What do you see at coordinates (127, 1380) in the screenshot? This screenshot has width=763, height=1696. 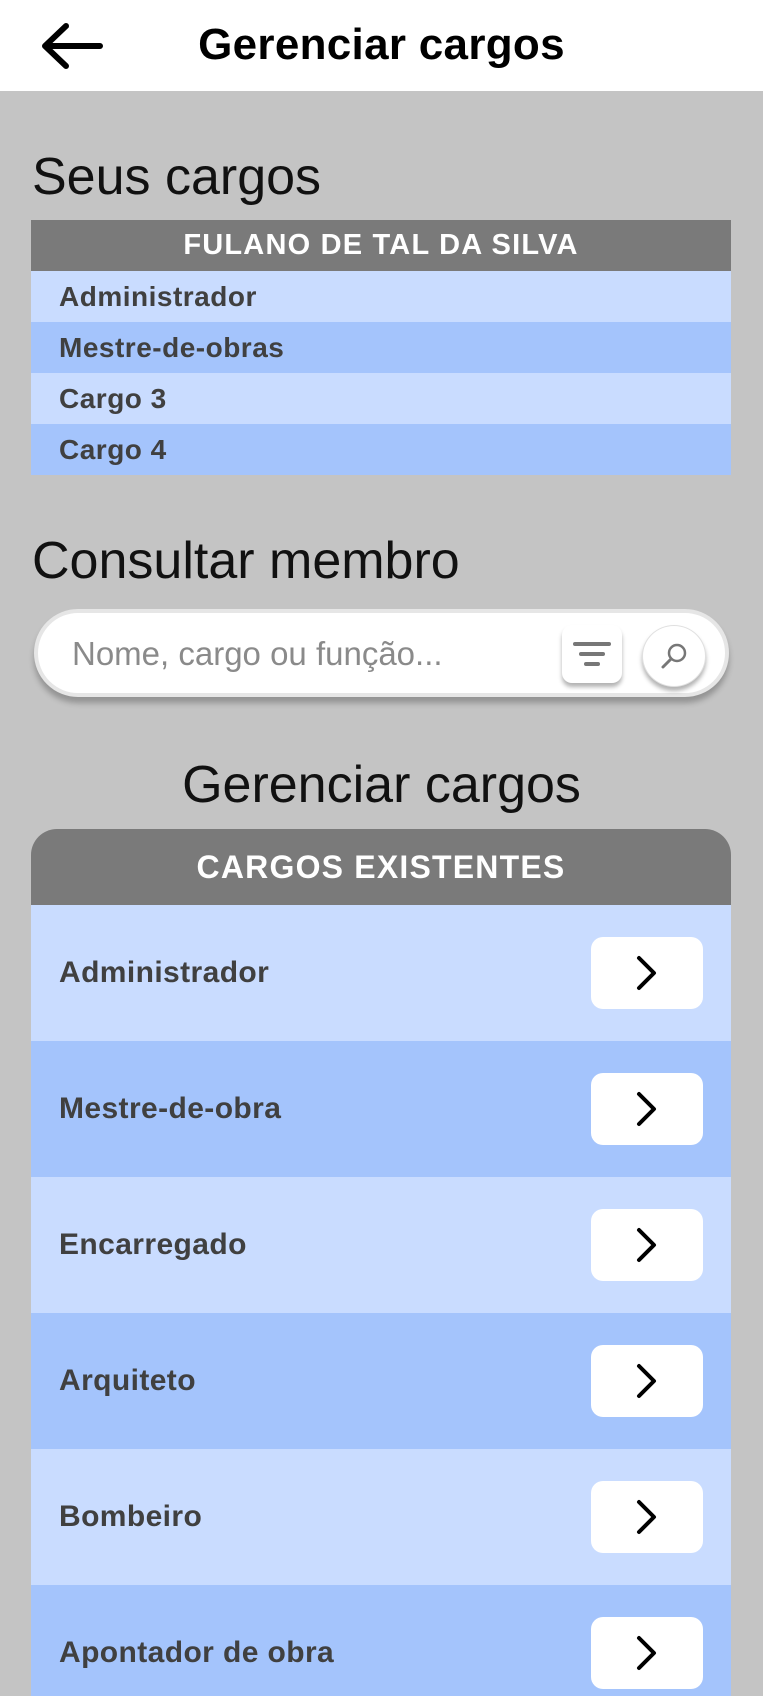 I see `role-label: Arquiteto` at bounding box center [127, 1380].